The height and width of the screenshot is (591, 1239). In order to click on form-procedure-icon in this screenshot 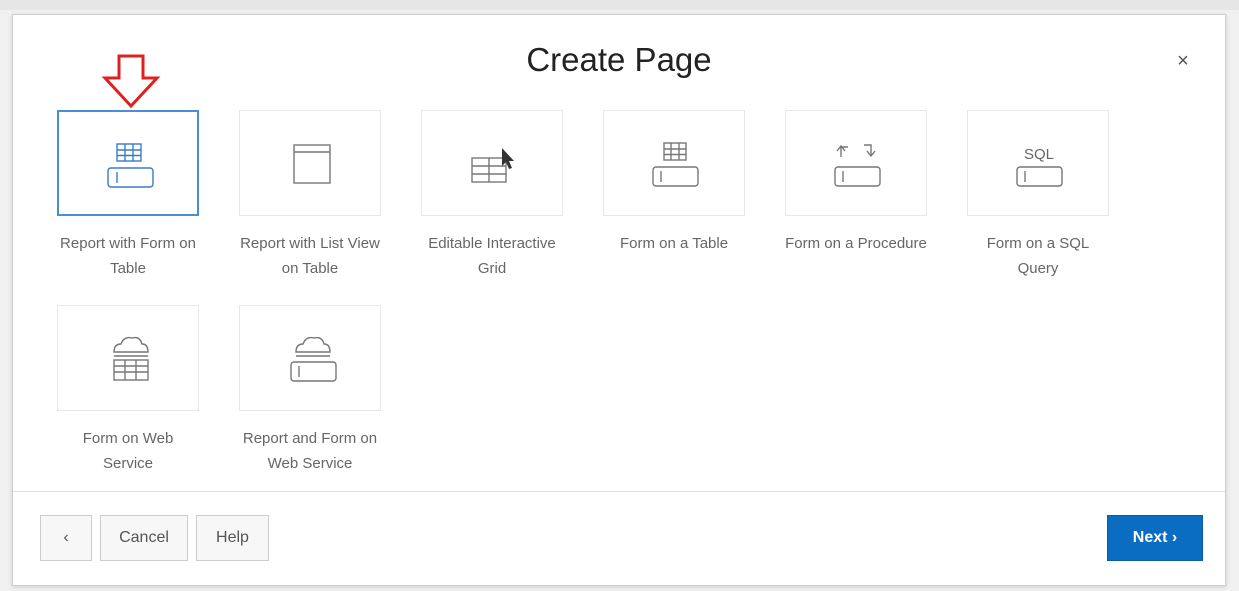, I will do `click(857, 165)`.